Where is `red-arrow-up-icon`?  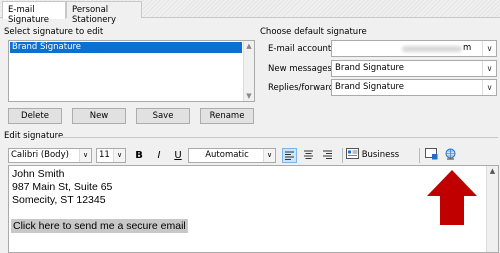
red-arrow-up-icon is located at coordinates (452, 197).